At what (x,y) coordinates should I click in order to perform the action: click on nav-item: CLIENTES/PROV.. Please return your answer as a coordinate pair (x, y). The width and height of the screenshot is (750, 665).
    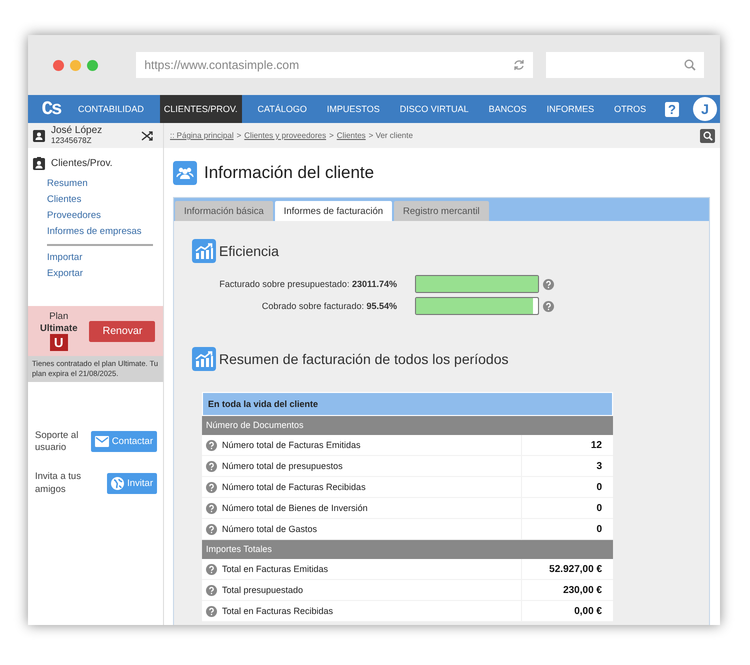
    Looking at the image, I should click on (201, 109).